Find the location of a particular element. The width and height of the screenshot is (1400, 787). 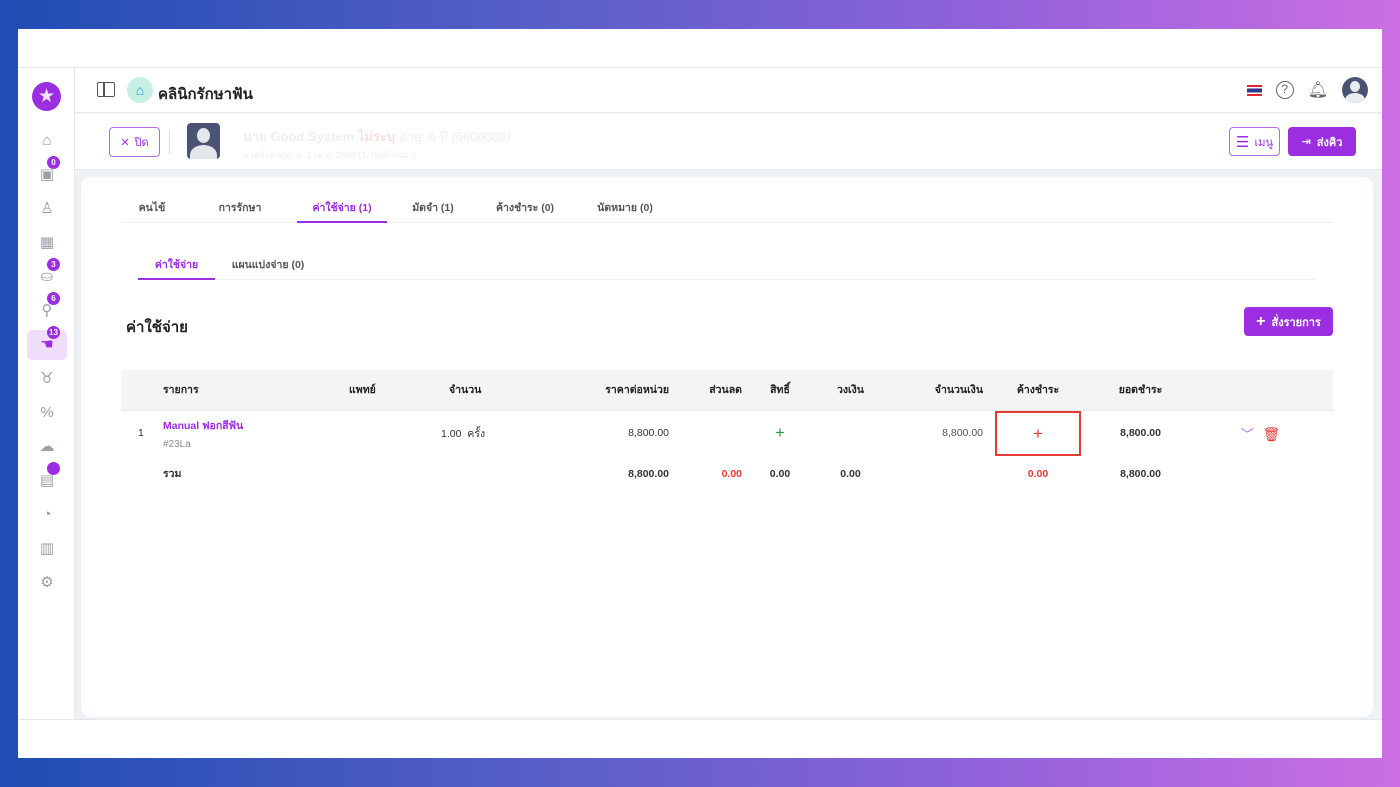

discount-icon: % is located at coordinates (47, 412).